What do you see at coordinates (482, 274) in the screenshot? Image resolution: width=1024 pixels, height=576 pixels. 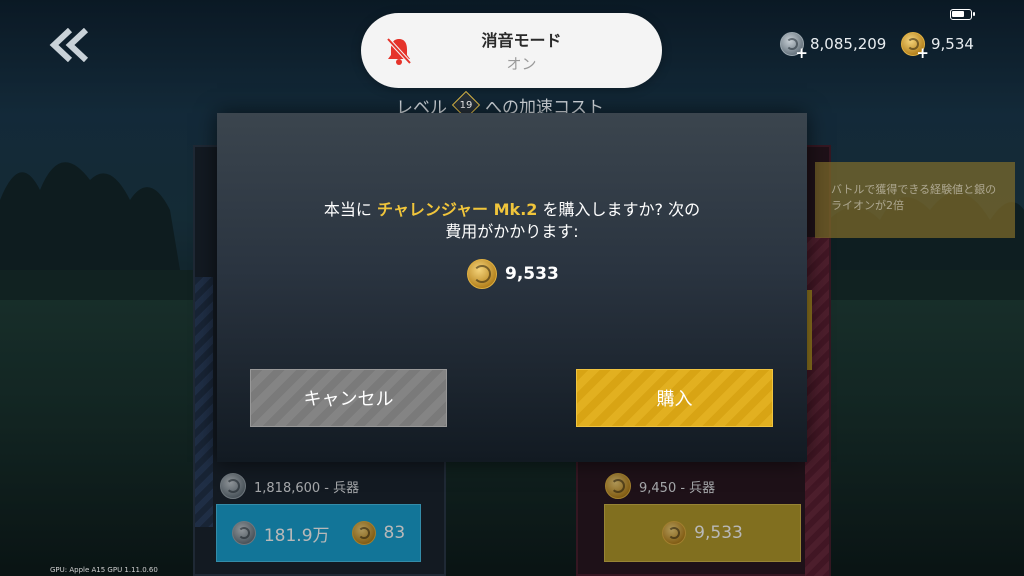 I see `gold-lion-icon` at bounding box center [482, 274].